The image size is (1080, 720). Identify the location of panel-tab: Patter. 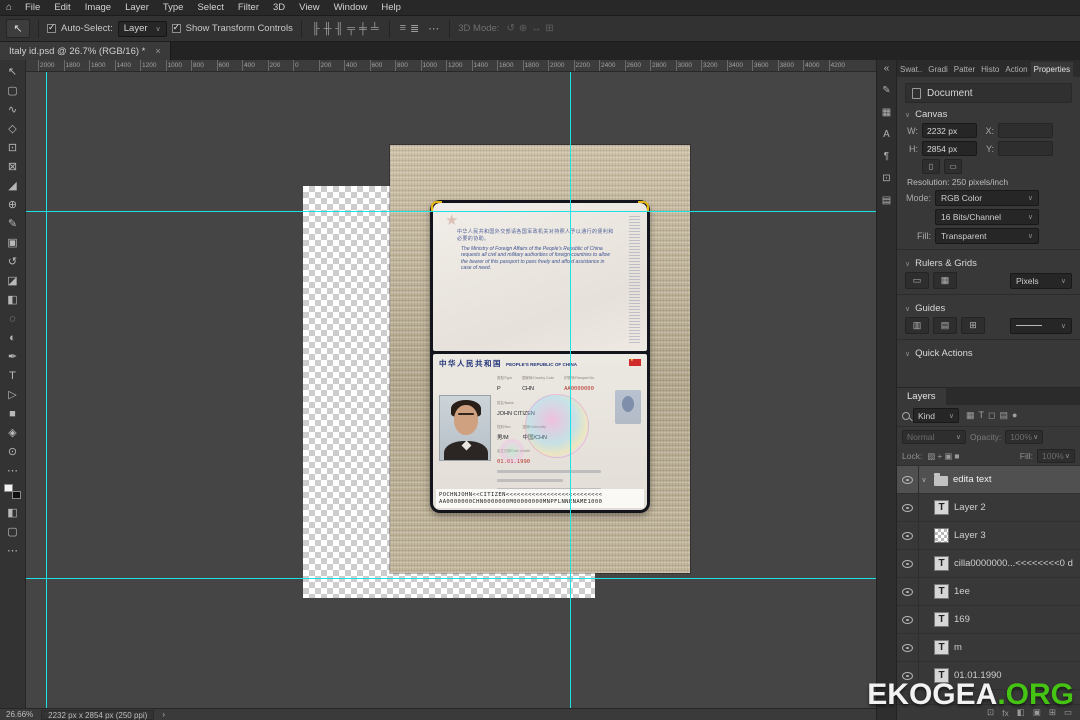
(964, 69).